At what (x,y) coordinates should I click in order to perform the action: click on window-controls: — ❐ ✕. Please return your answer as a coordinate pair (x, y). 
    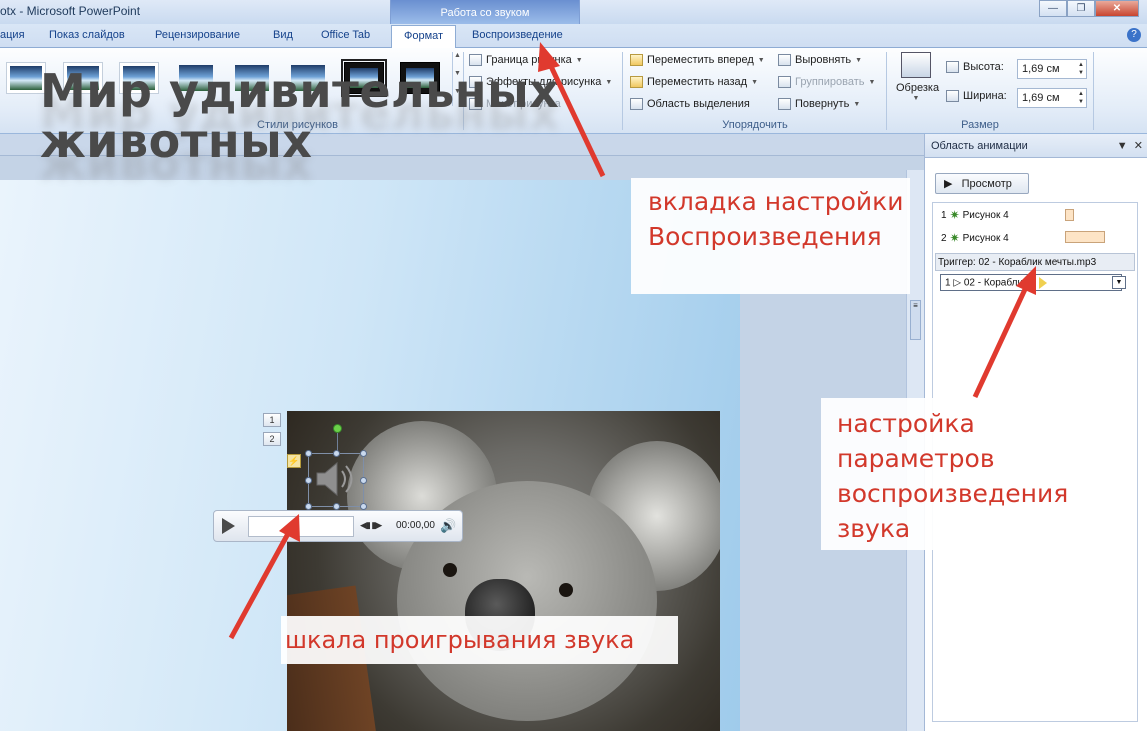
    Looking at the image, I should click on (1089, 8).